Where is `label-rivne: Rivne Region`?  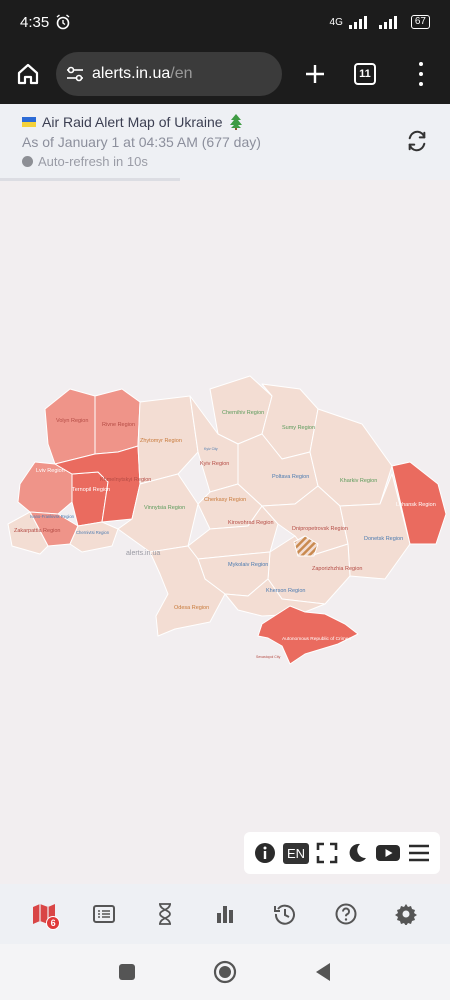 label-rivne: Rivne Region is located at coordinates (118, 425).